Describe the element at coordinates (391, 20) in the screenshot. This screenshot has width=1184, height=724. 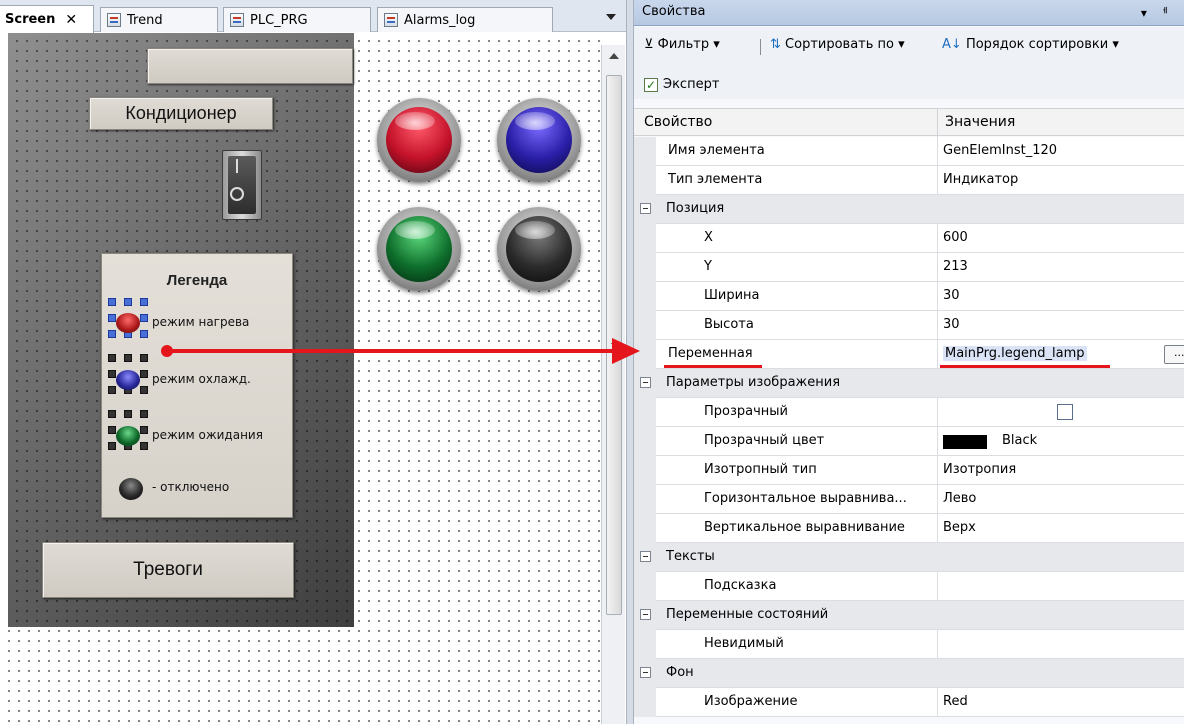
I see `visualization-icon` at that location.